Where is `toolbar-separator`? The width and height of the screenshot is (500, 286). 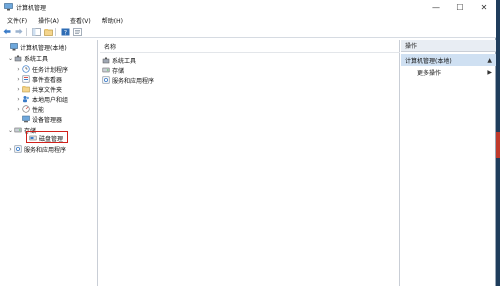
toolbar-separator is located at coordinates (26, 31).